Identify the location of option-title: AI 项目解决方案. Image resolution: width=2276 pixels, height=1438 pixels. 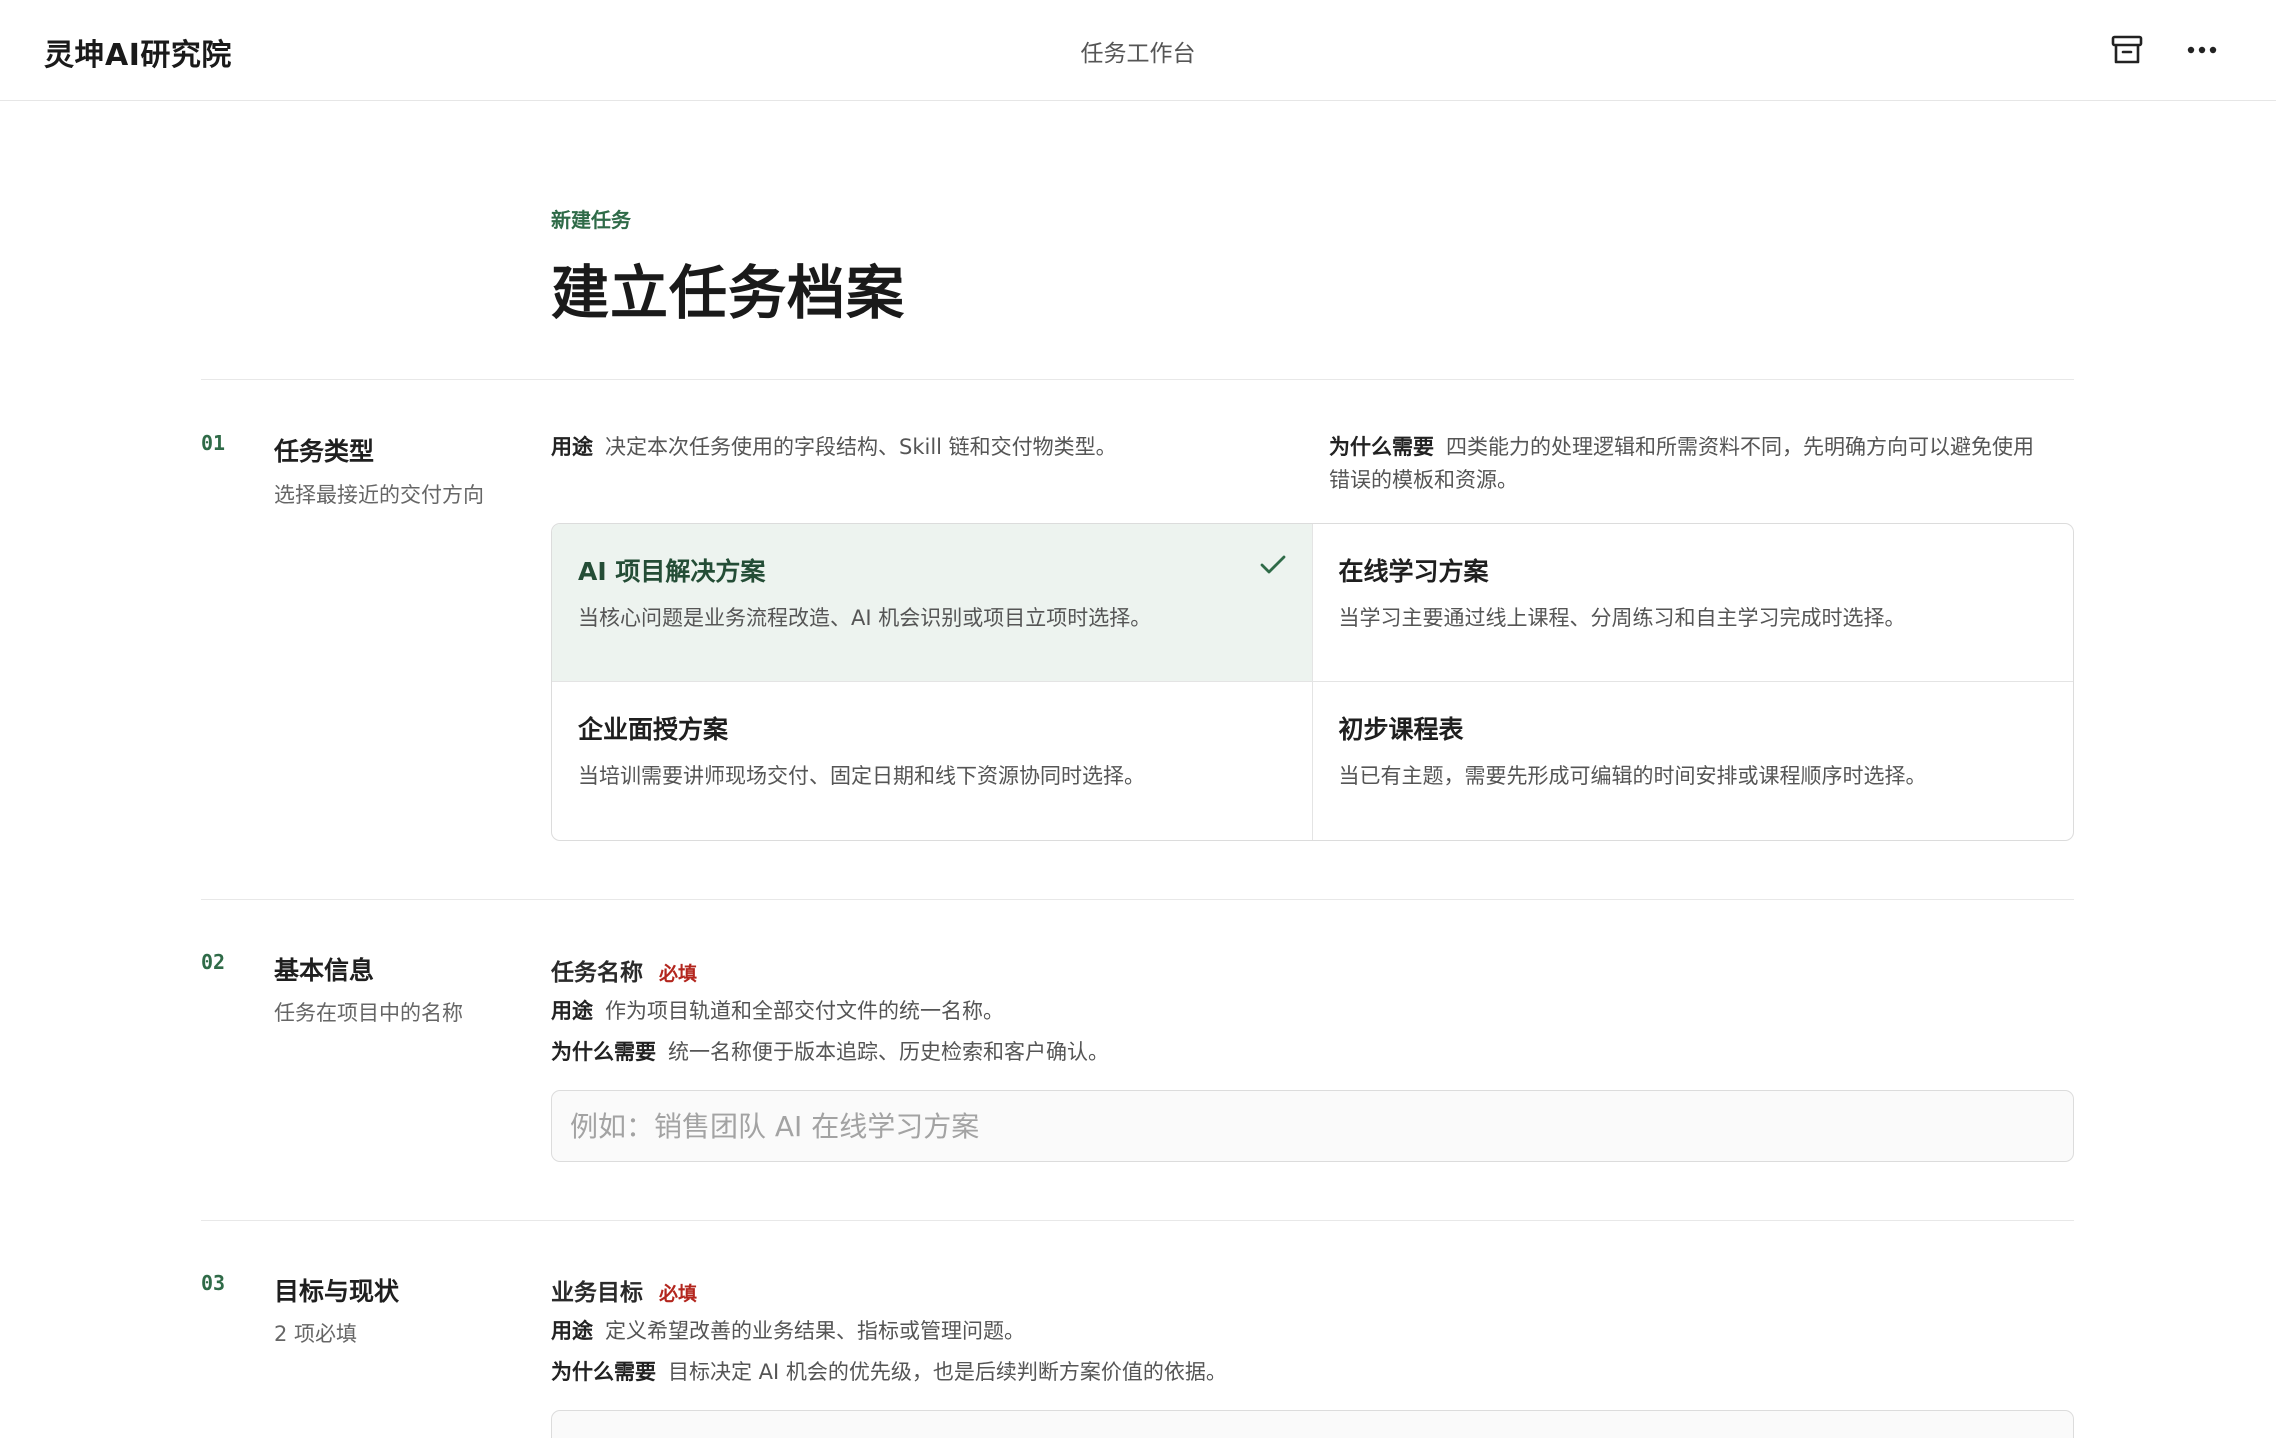
(672, 571).